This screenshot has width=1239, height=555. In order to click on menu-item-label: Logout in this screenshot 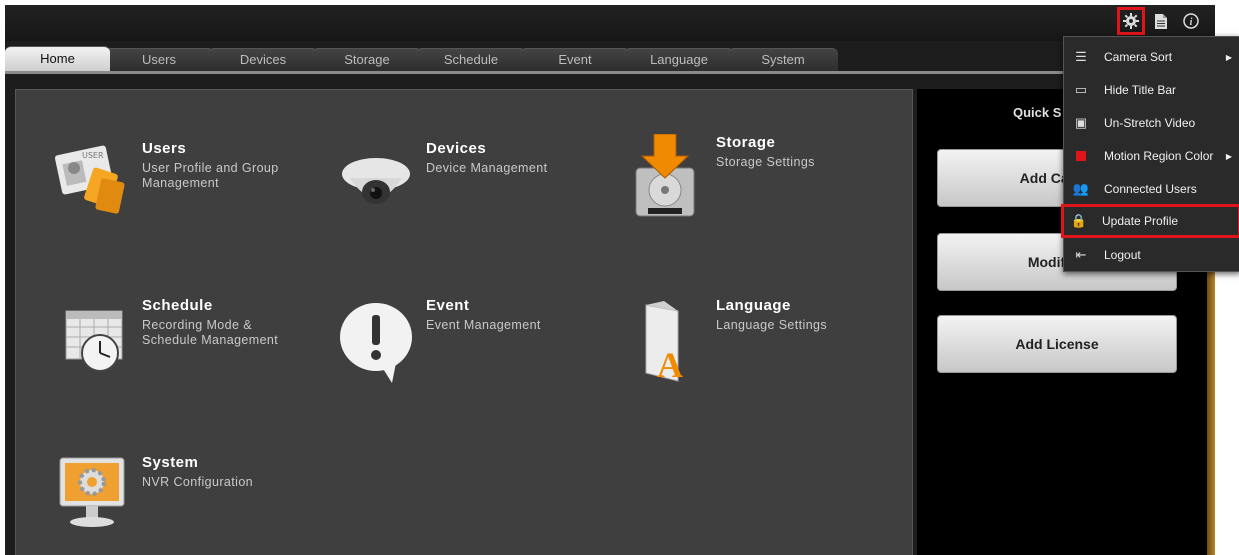, I will do `click(1122, 255)`.